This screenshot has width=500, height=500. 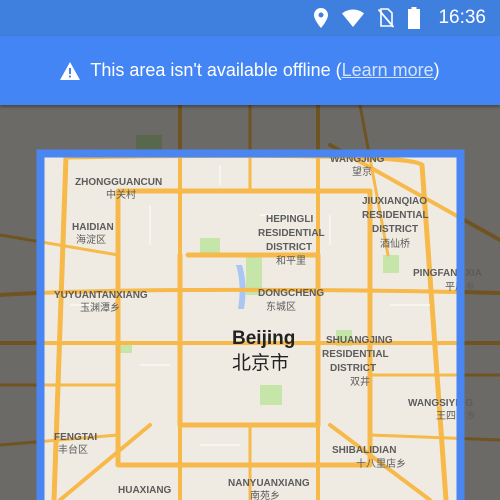 I want to click on label-jiuxianqiao-cn: 酒仙桥, so click(x=395, y=243).